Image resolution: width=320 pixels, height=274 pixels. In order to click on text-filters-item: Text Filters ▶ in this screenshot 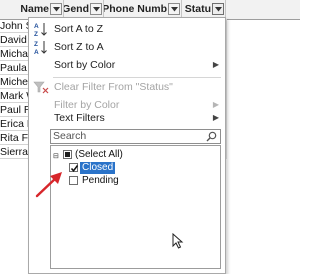, I will do `click(127, 118)`.